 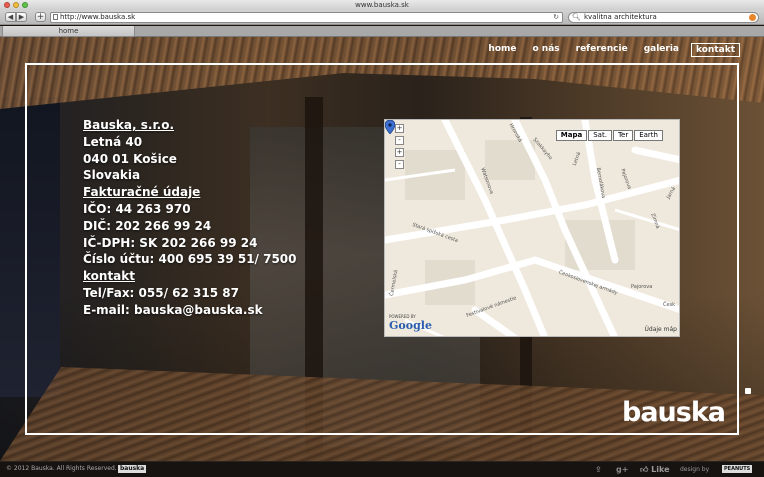 I want to click on map-marker-icon, so click(x=390, y=127).